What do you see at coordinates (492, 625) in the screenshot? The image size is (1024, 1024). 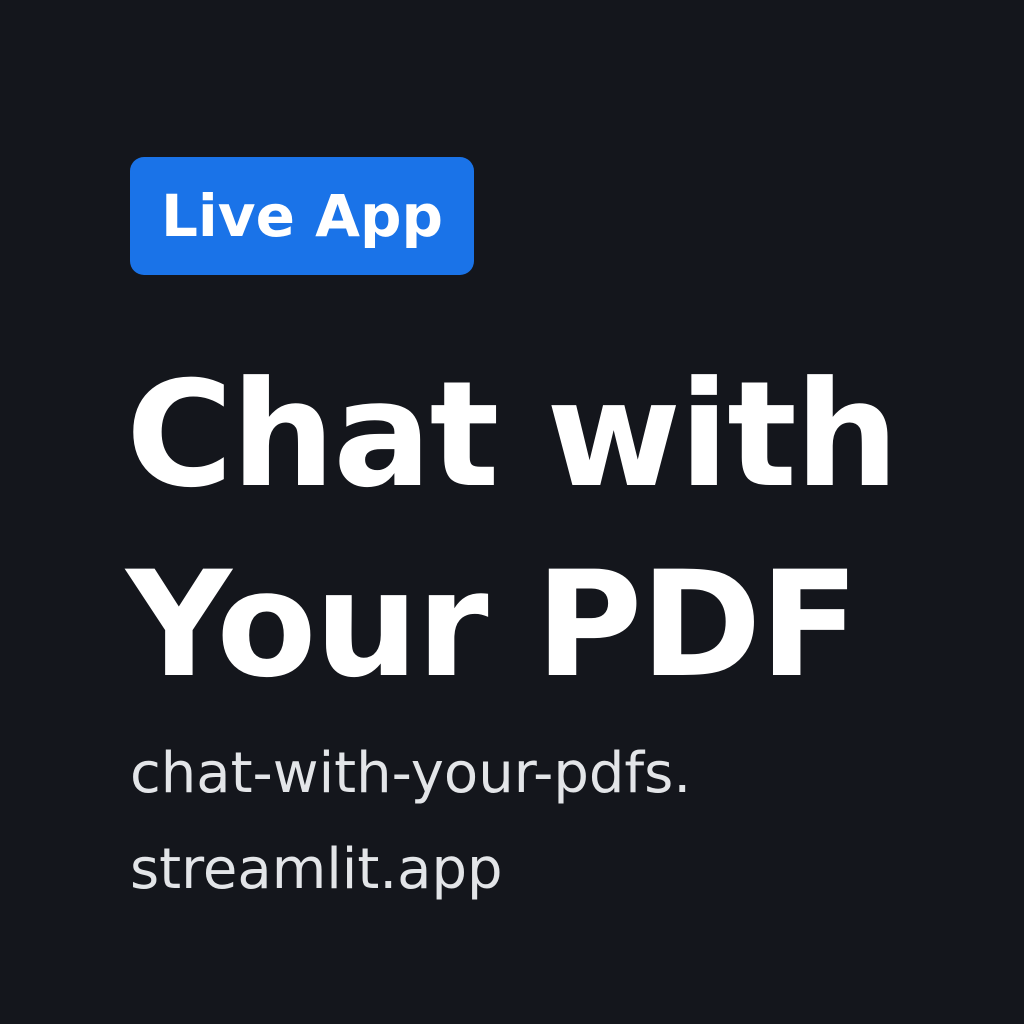 I see `headline-line-2: Your PDF` at bounding box center [492, 625].